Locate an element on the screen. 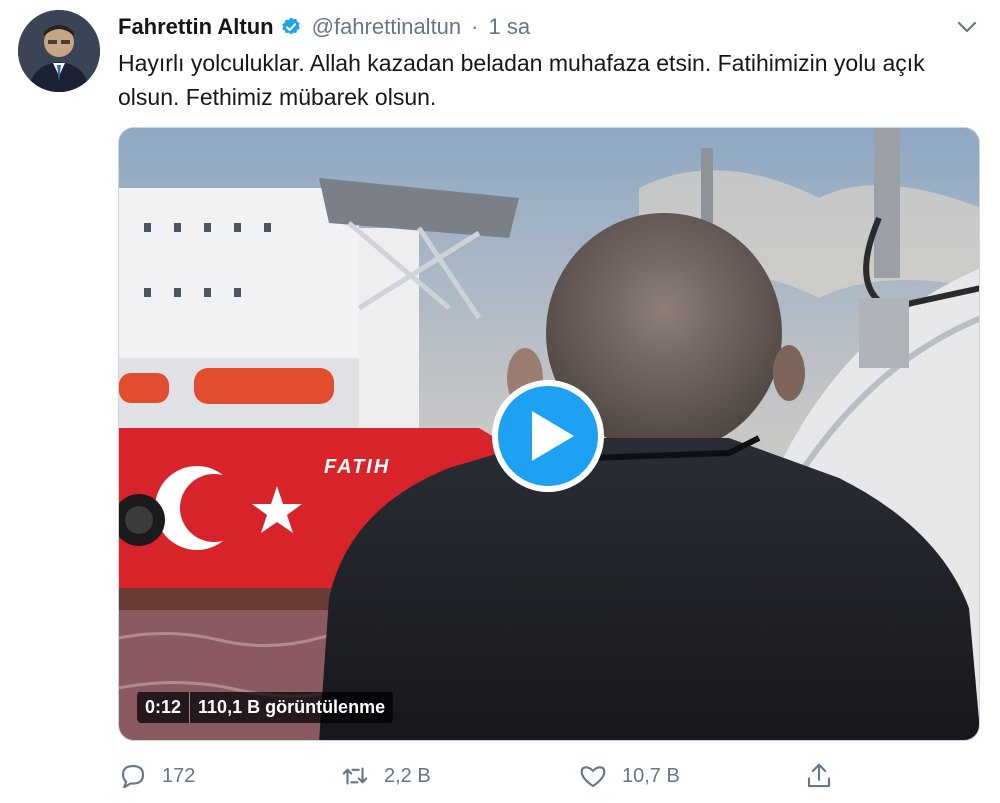  retweet-count: 2,2 B is located at coordinates (407, 775).